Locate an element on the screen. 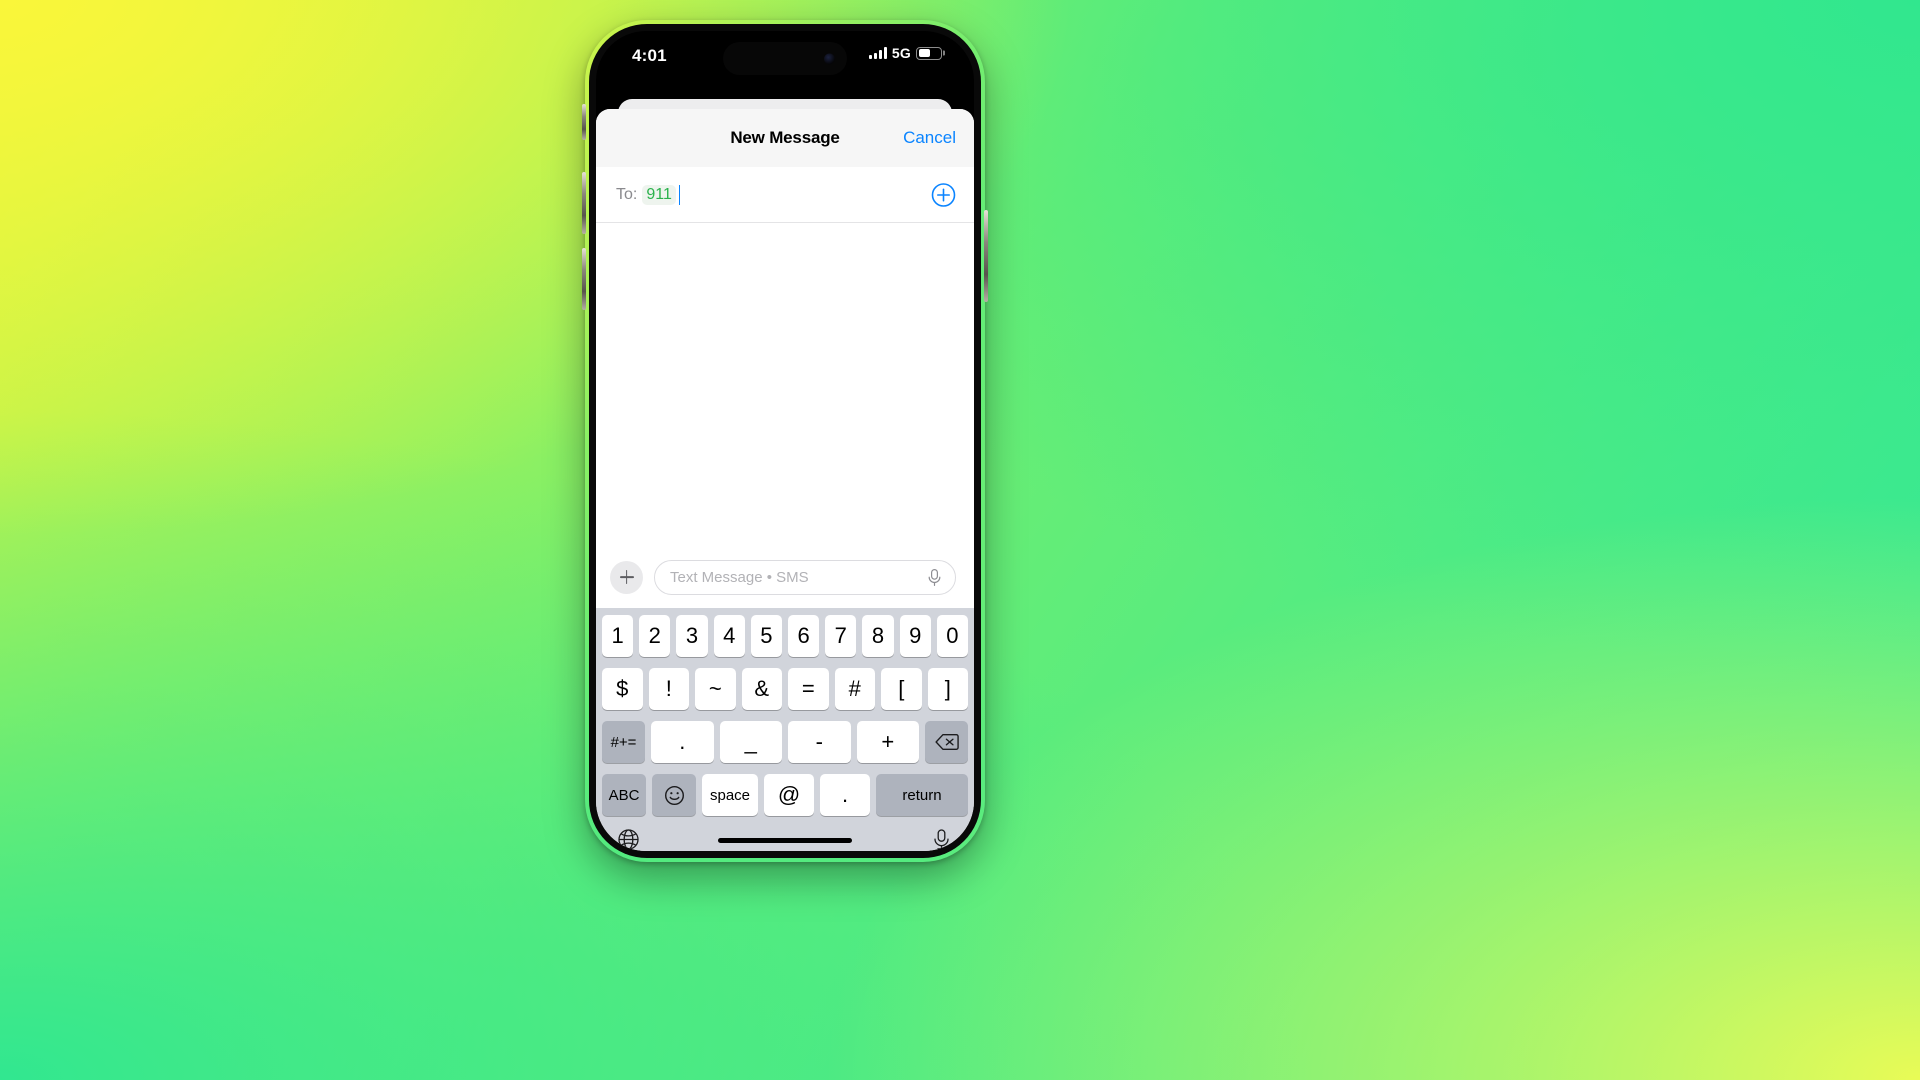  microphone-icon is located at coordinates (934, 577).